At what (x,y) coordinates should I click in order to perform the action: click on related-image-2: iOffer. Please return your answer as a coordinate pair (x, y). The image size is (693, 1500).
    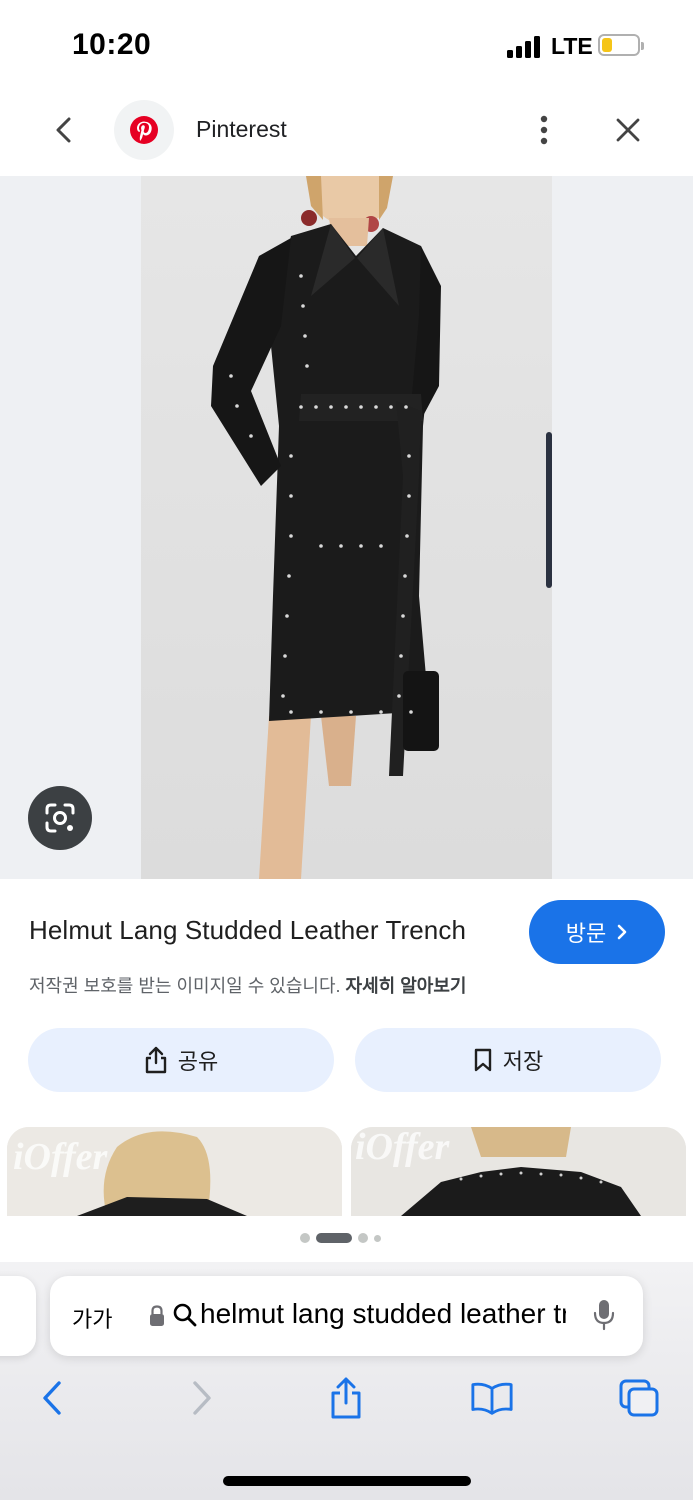
    Looking at the image, I should click on (518, 1171).